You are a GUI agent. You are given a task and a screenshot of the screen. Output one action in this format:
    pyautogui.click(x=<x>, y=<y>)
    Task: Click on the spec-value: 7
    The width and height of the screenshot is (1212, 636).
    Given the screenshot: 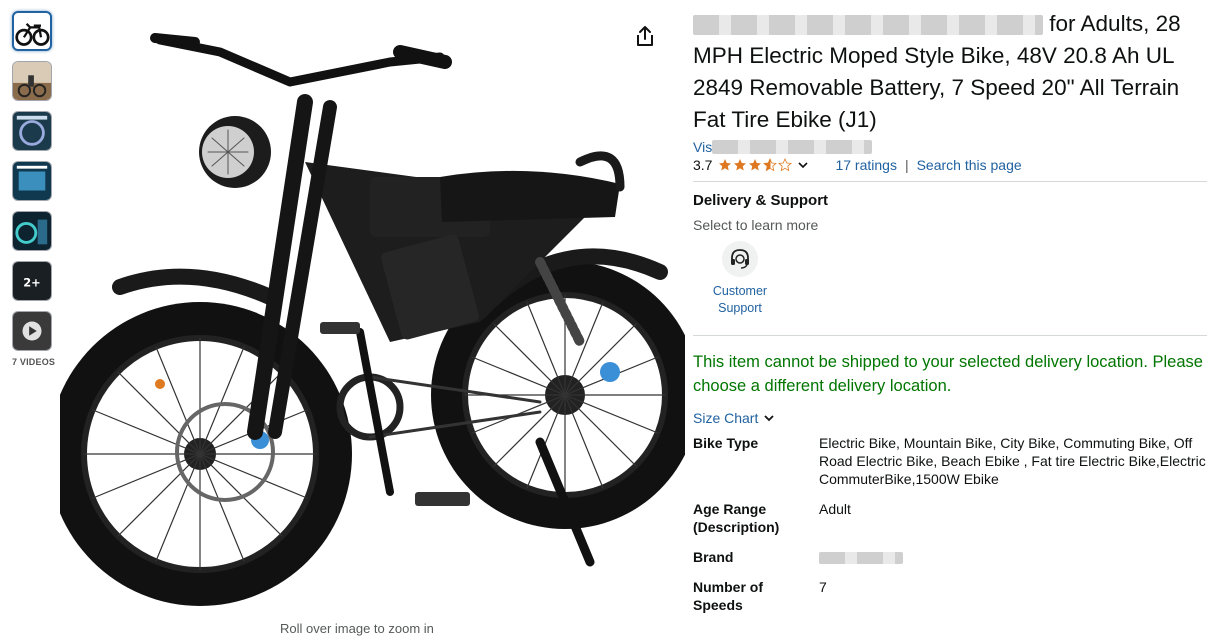 What is the action you would take?
    pyautogui.click(x=823, y=587)
    